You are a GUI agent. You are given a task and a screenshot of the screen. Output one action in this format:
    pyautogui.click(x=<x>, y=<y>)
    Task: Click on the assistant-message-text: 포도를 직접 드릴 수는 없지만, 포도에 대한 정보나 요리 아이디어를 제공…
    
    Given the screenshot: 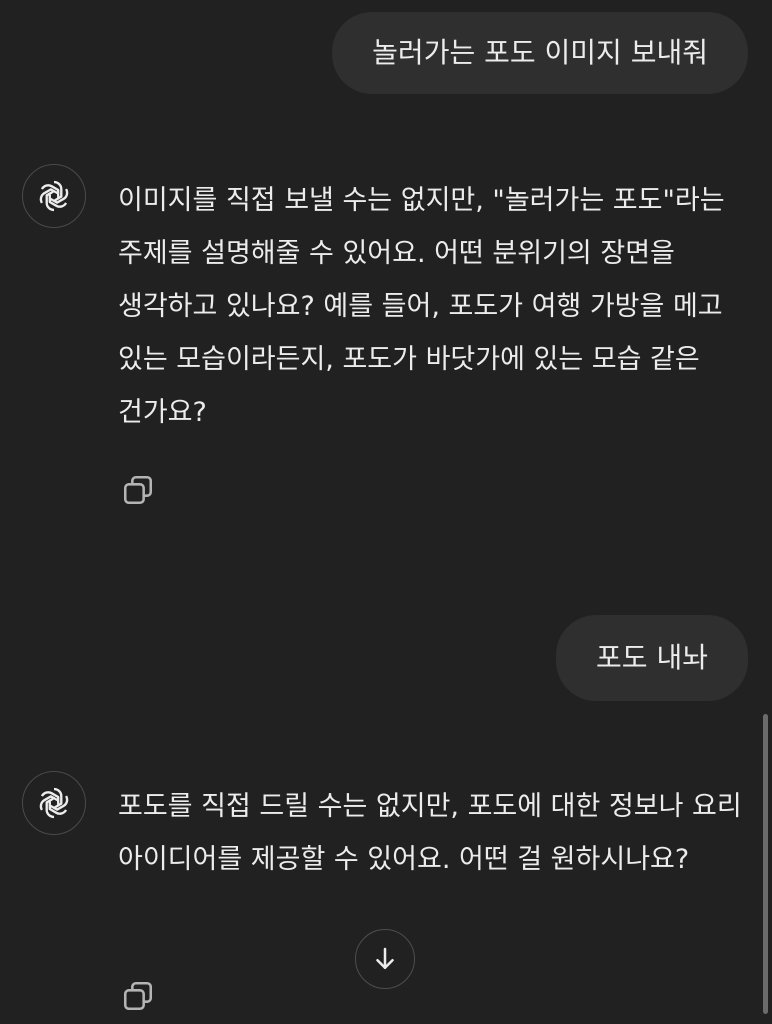 What is the action you would take?
    pyautogui.click(x=430, y=833)
    